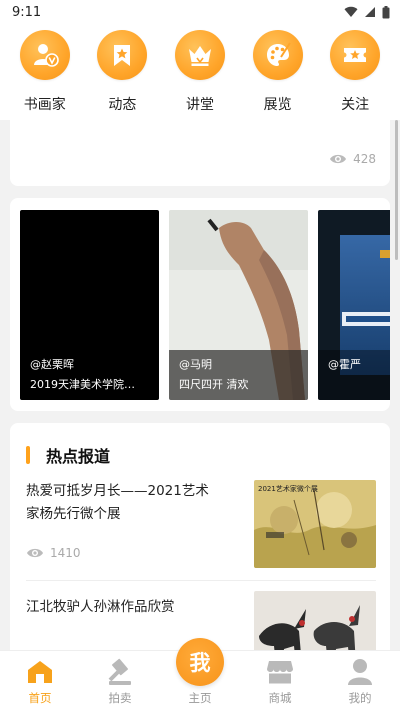  I want to click on nav-mall: 商城, so click(280, 681).